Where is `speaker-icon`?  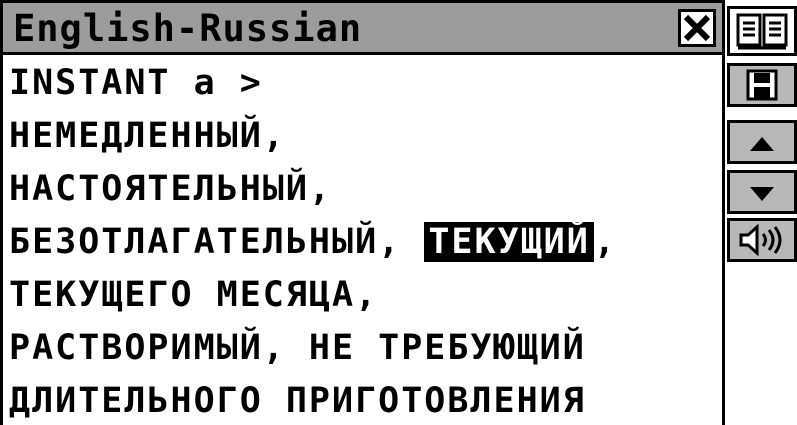
speaker-icon is located at coordinates (760, 240).